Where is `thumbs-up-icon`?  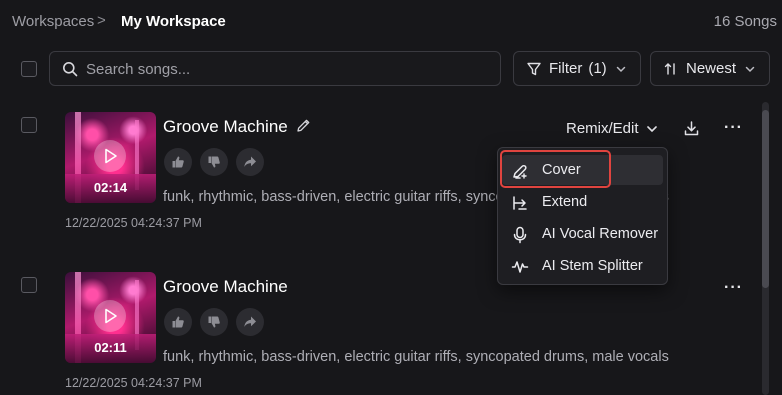 thumbs-up-icon is located at coordinates (178, 322).